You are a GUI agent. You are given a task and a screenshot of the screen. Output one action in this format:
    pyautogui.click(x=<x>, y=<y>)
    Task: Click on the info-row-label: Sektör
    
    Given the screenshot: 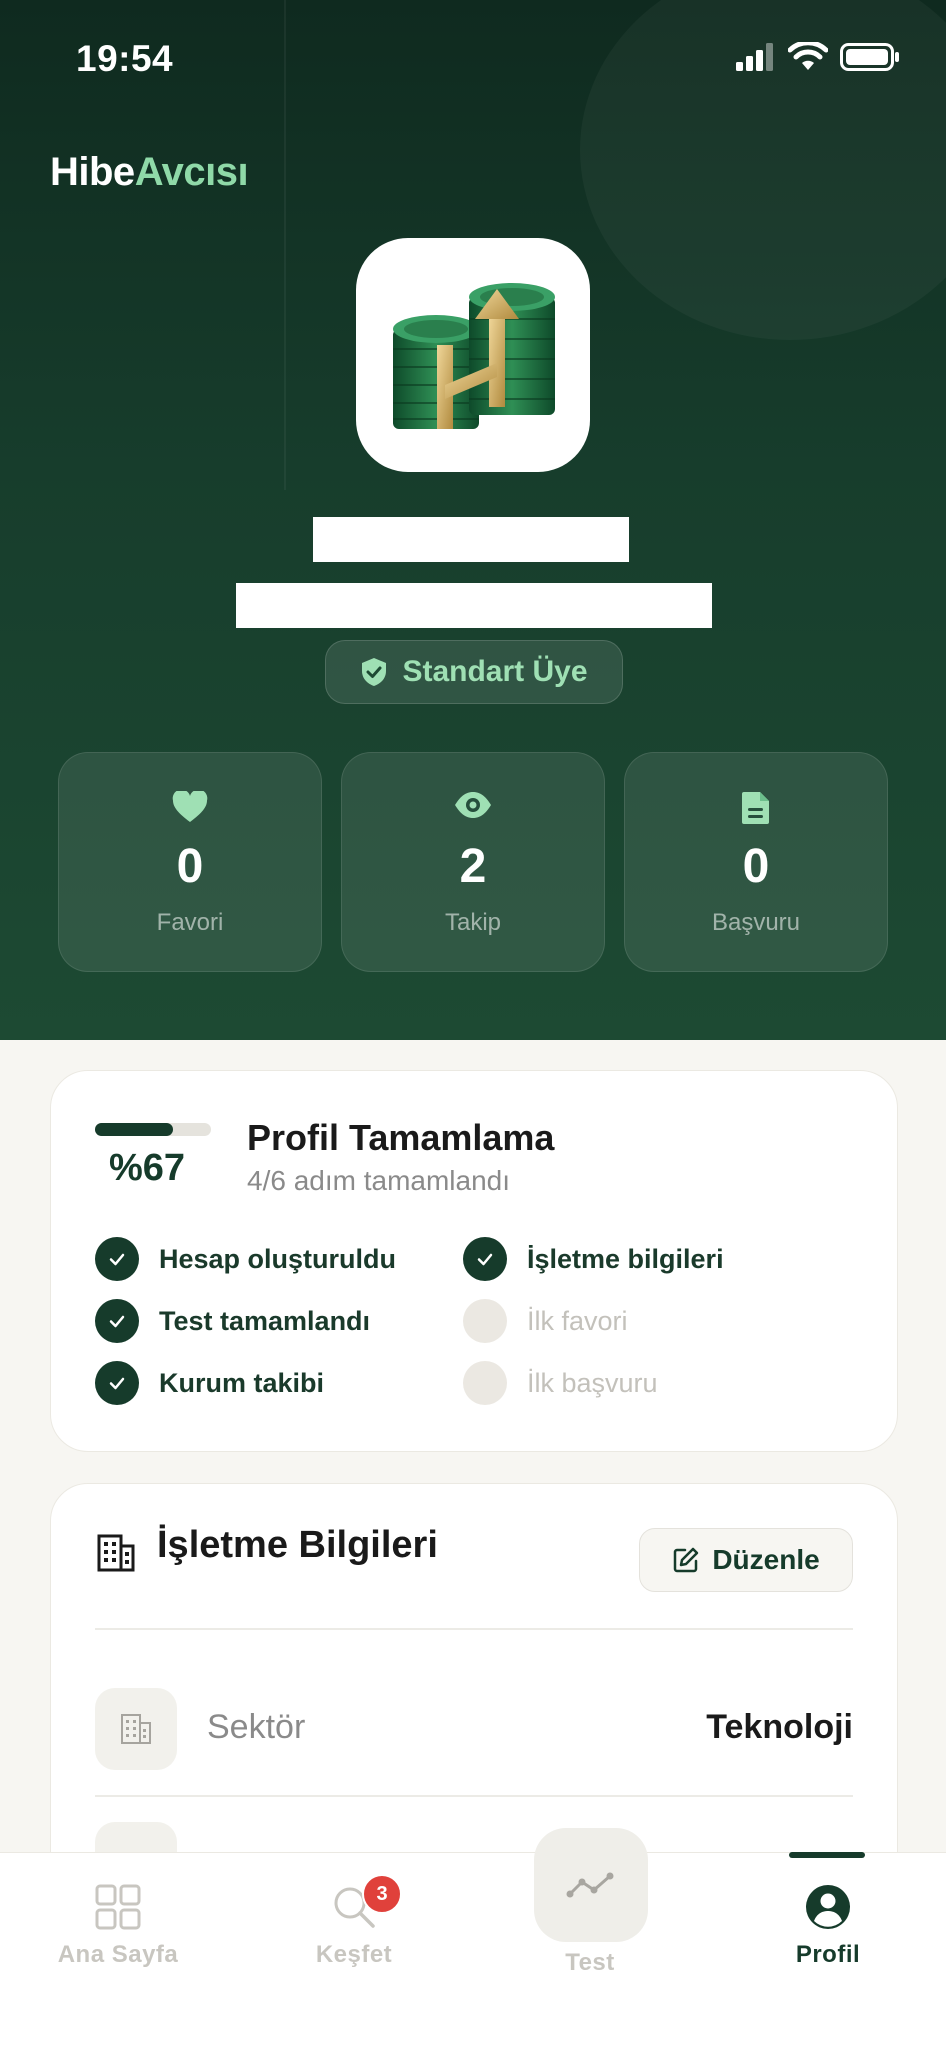 What is the action you would take?
    pyautogui.click(x=256, y=1727)
    